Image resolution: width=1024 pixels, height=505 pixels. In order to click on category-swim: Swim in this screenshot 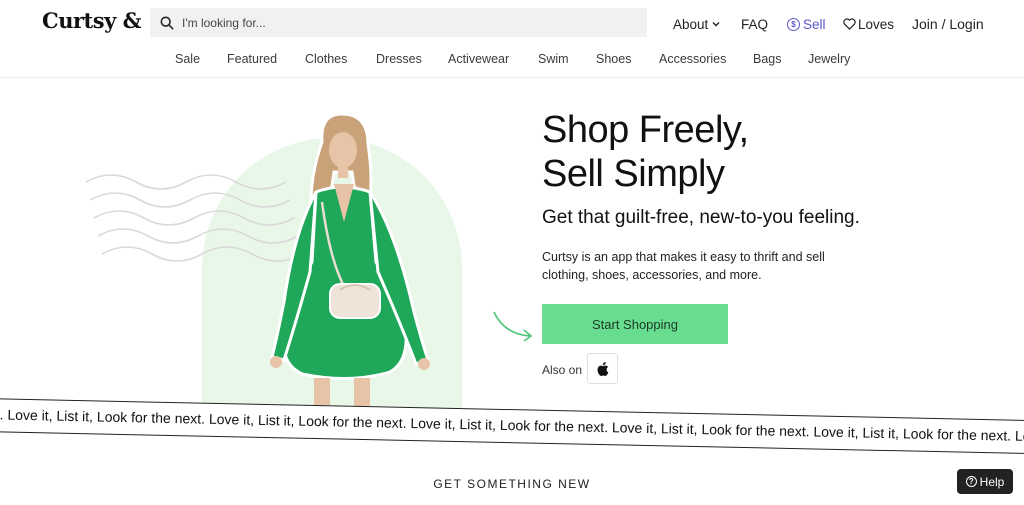, I will do `click(553, 59)`.